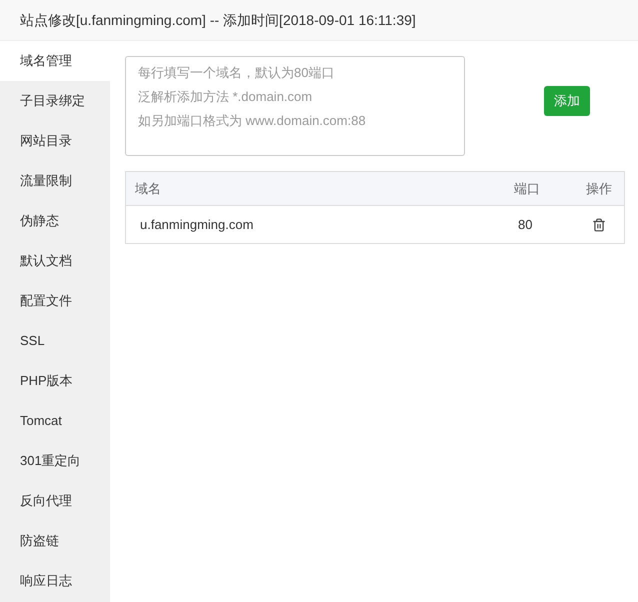 The image size is (638, 602). What do you see at coordinates (599, 189) in the screenshot?
I see `column-header: 操作` at bounding box center [599, 189].